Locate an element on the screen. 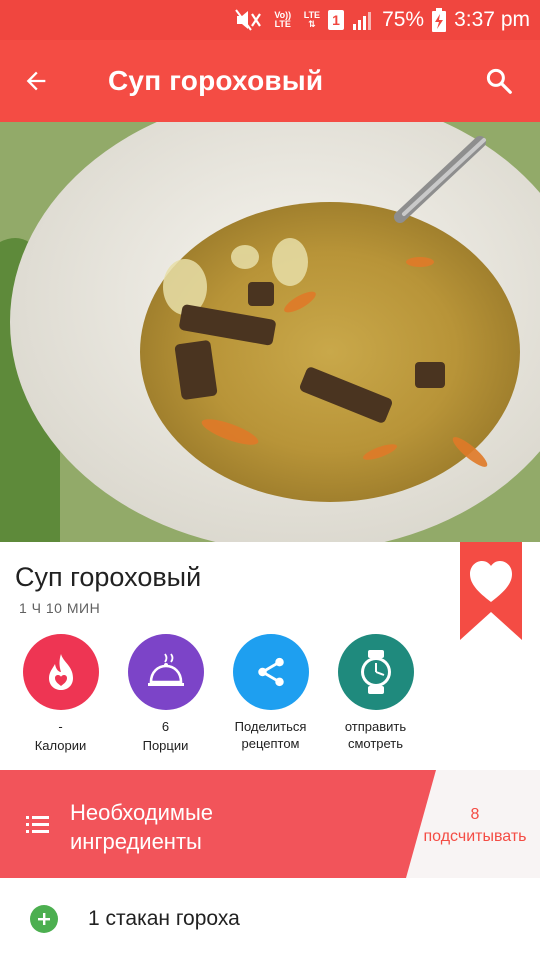  battery-percent: 75% is located at coordinates (403, 19).